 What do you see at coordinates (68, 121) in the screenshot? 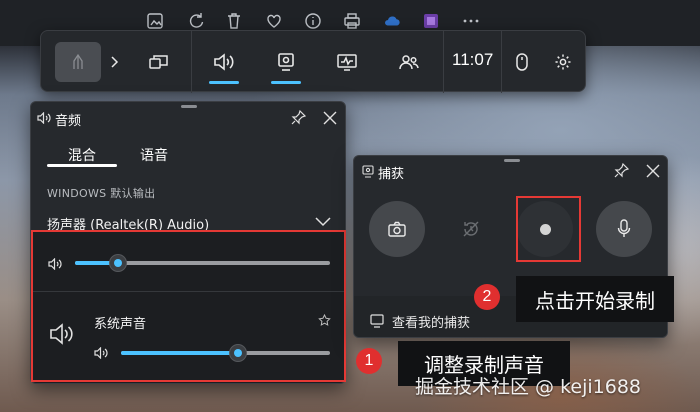
I see `panel-title: 音频` at bounding box center [68, 121].